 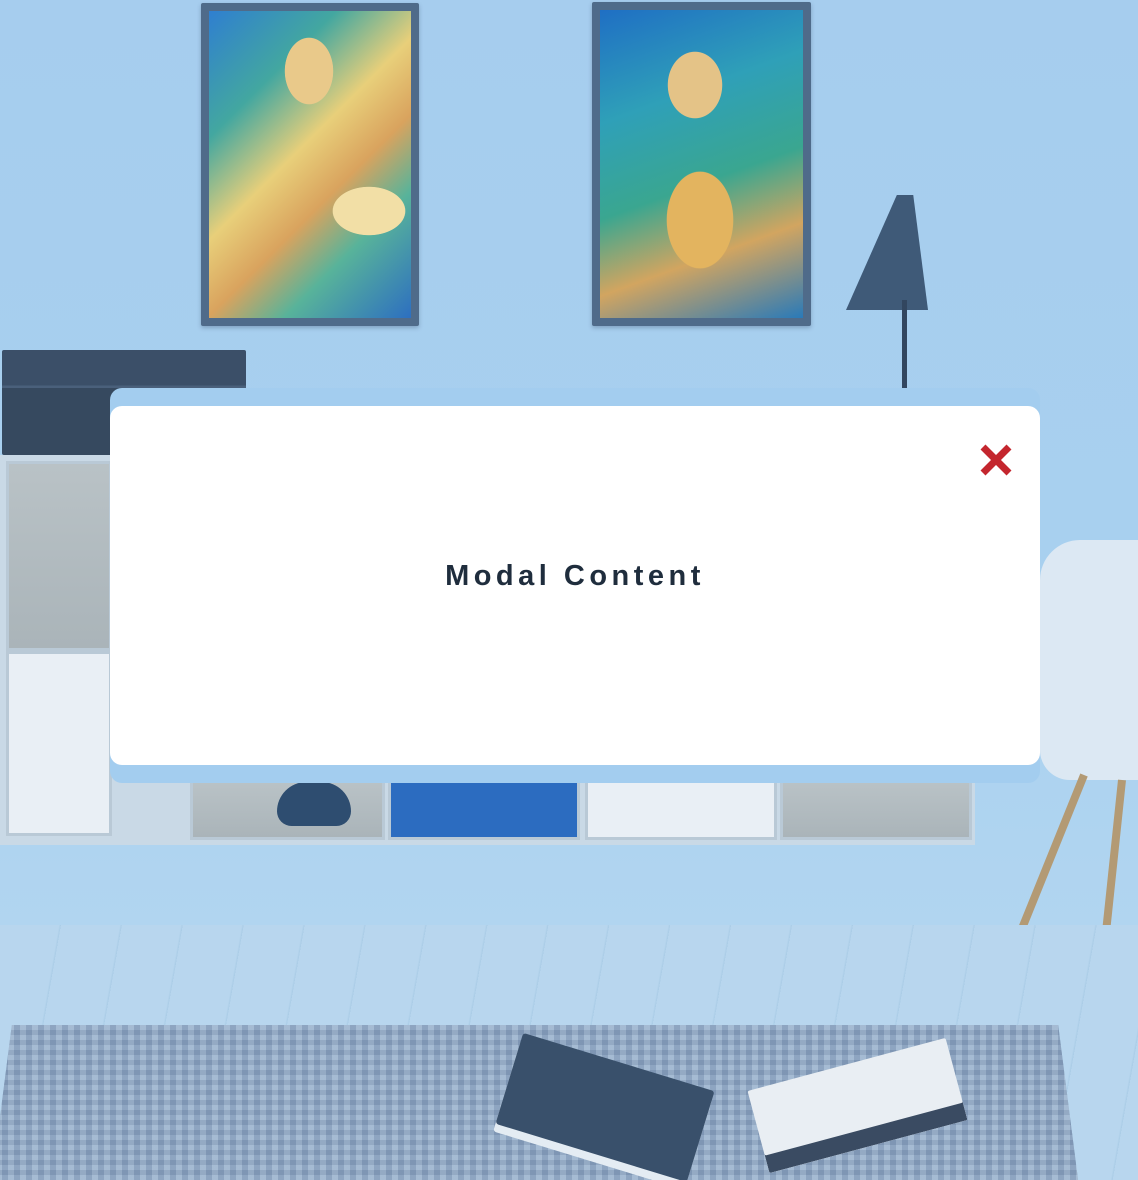 I want to click on painting-left, so click(x=310, y=164).